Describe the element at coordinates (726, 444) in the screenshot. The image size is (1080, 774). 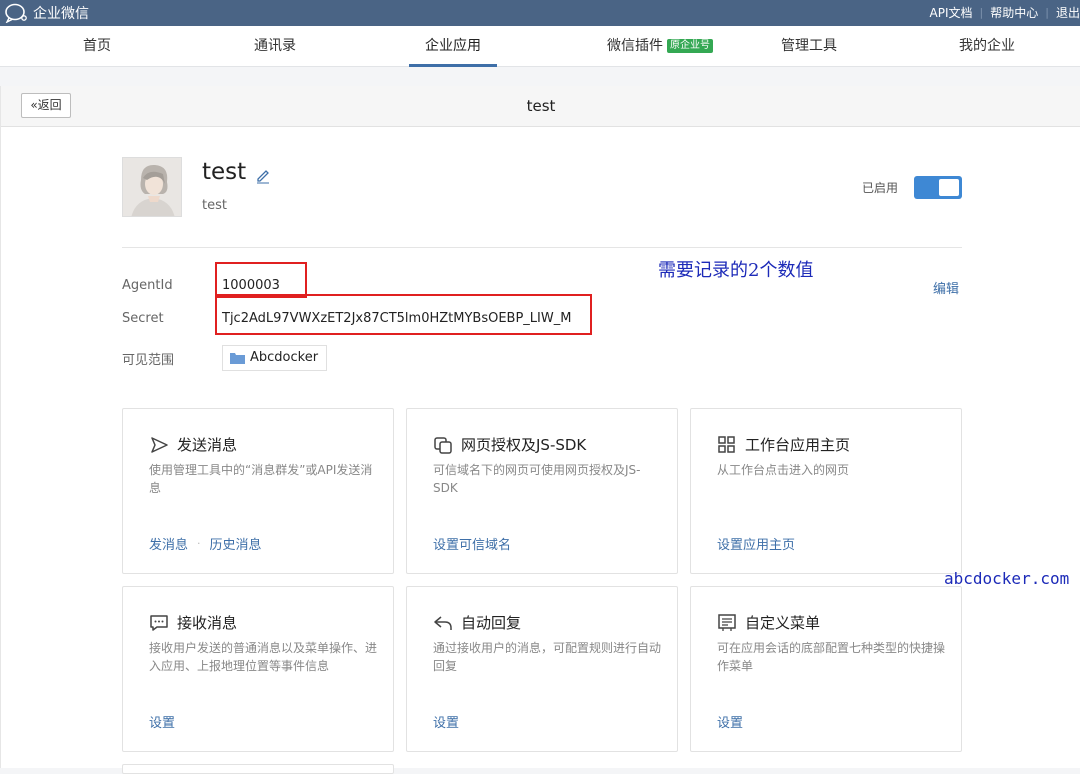
I see `grid-icon` at that location.